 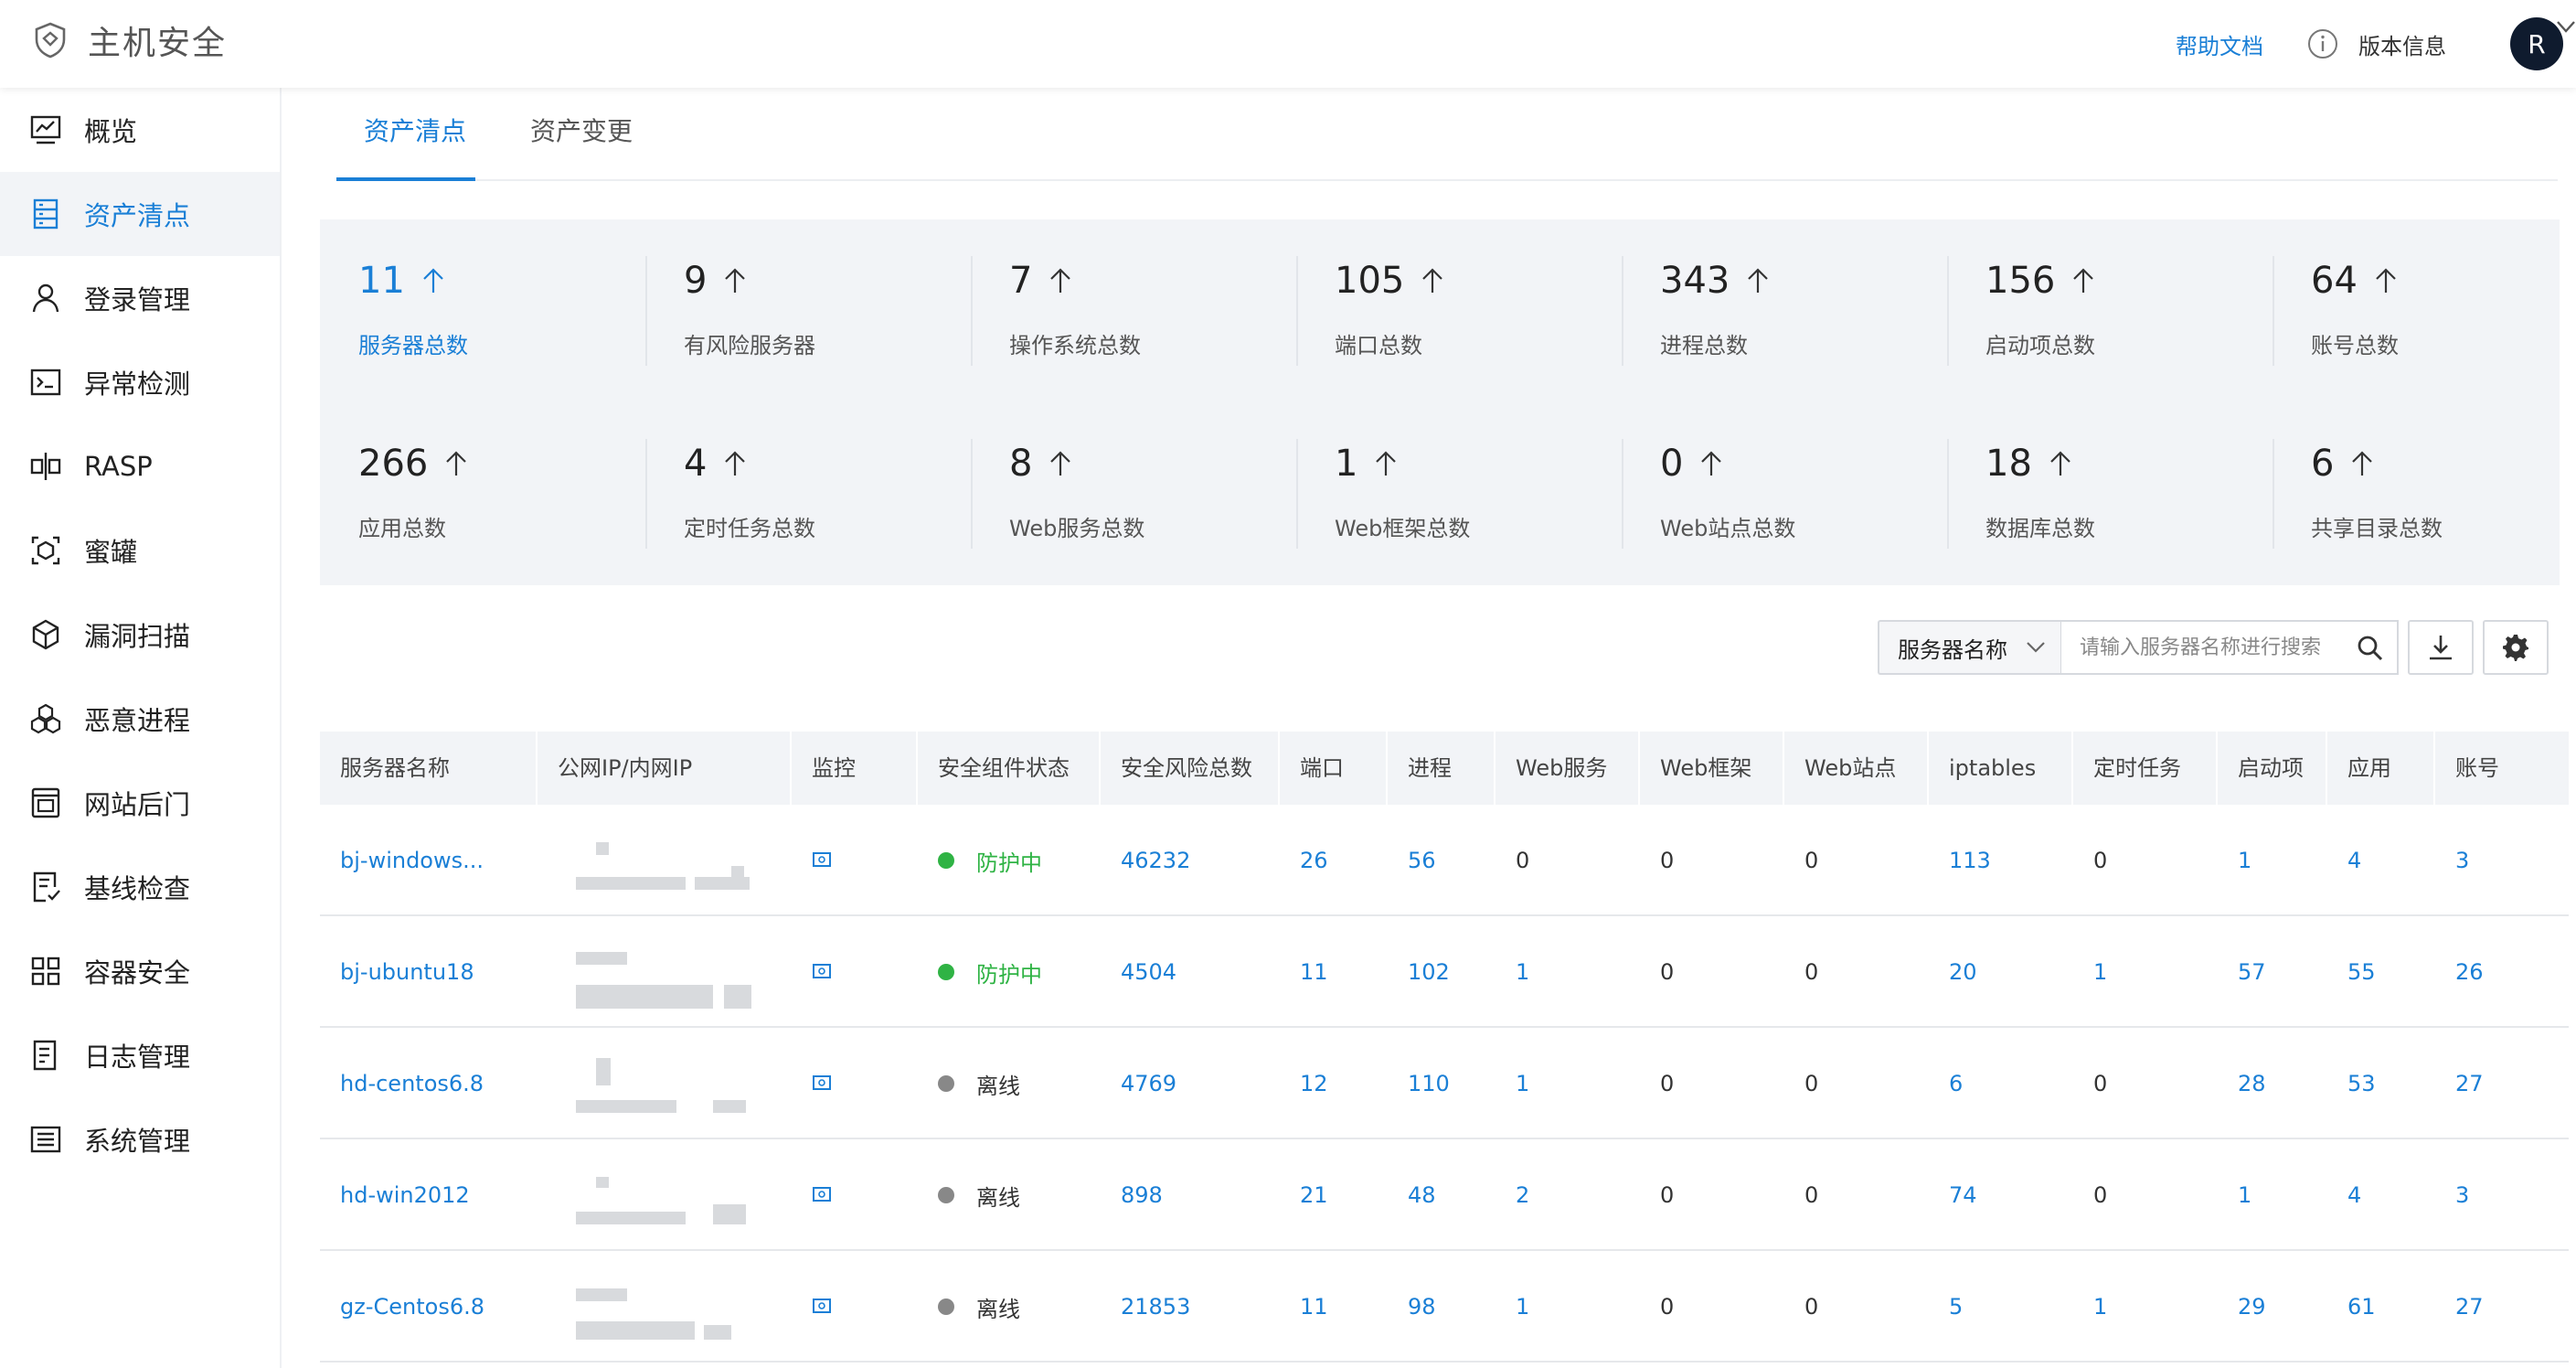 What do you see at coordinates (1695, 768) in the screenshot?
I see `column-header: Web框架` at bounding box center [1695, 768].